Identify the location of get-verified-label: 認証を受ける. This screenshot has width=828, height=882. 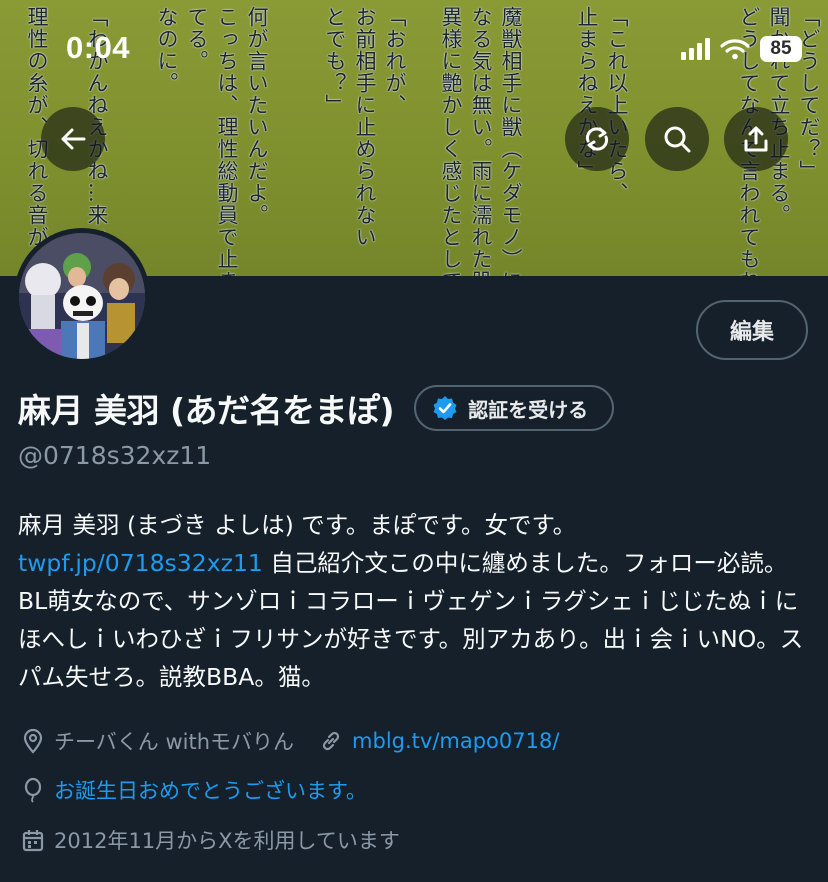
(528, 409).